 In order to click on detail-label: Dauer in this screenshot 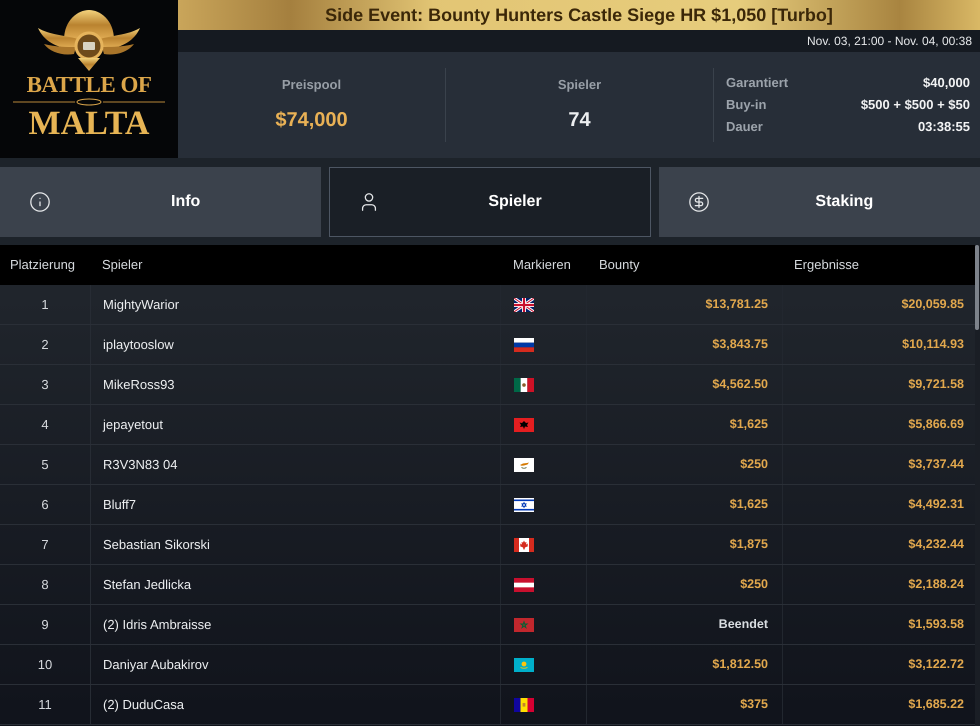, I will do `click(744, 127)`.